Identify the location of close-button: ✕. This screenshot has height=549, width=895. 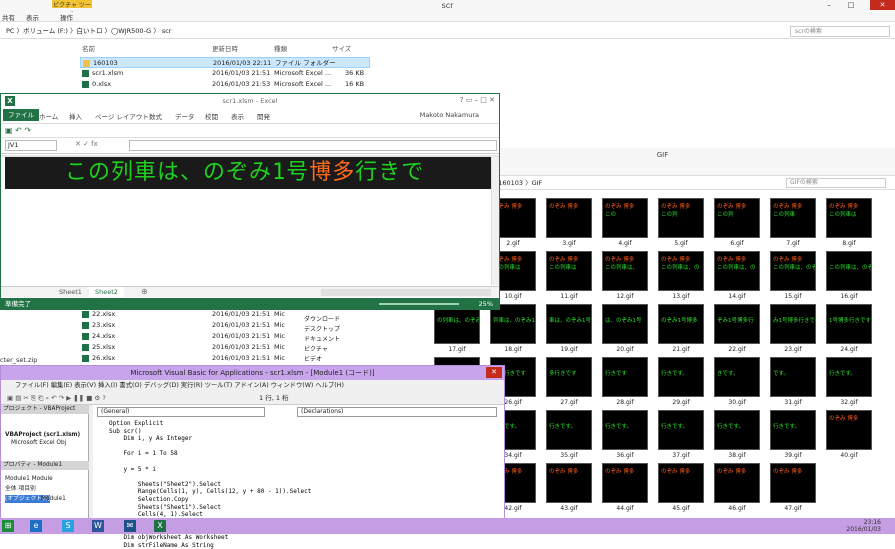
(882, 5).